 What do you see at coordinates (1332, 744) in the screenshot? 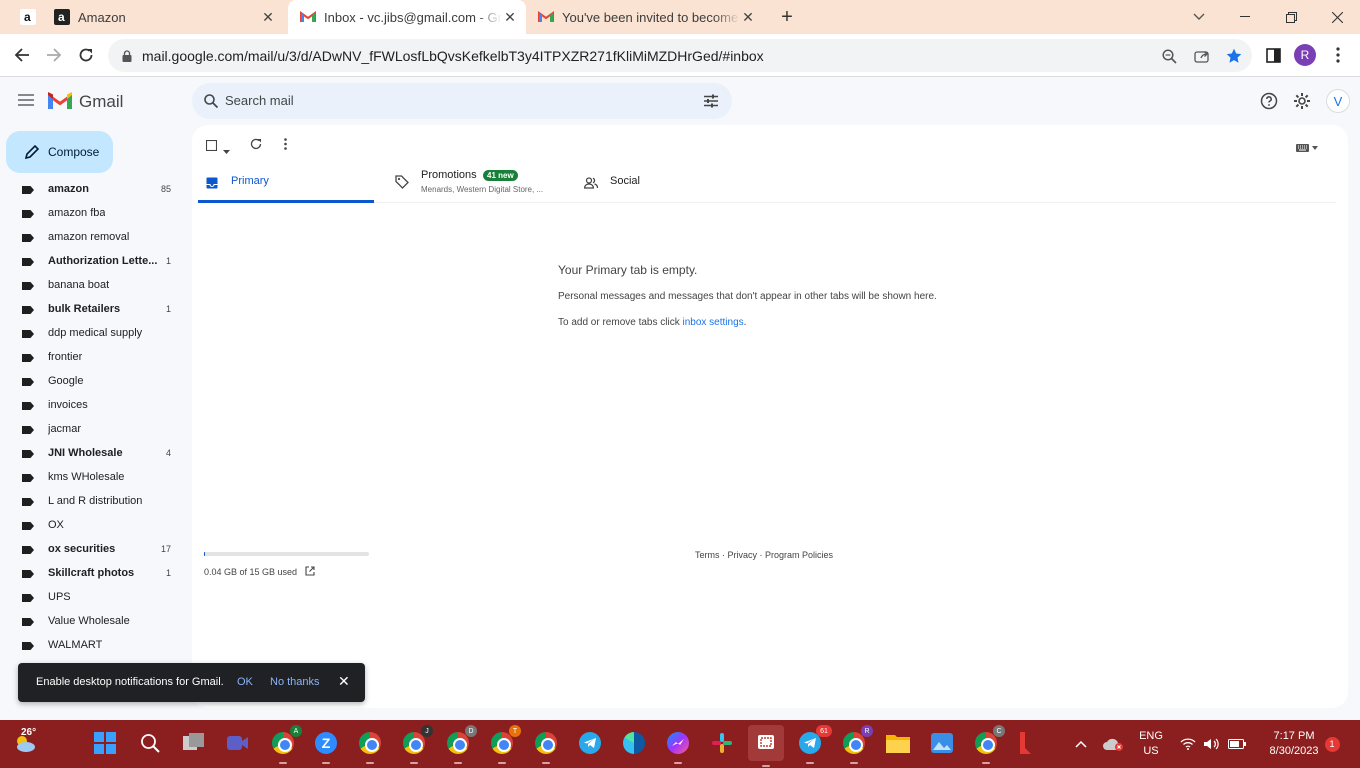
I see `notification-center: 1` at bounding box center [1332, 744].